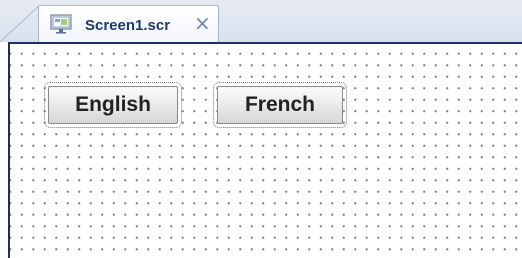 This screenshot has width=522, height=258. Describe the element at coordinates (113, 105) in the screenshot. I see `english-button: English` at that location.